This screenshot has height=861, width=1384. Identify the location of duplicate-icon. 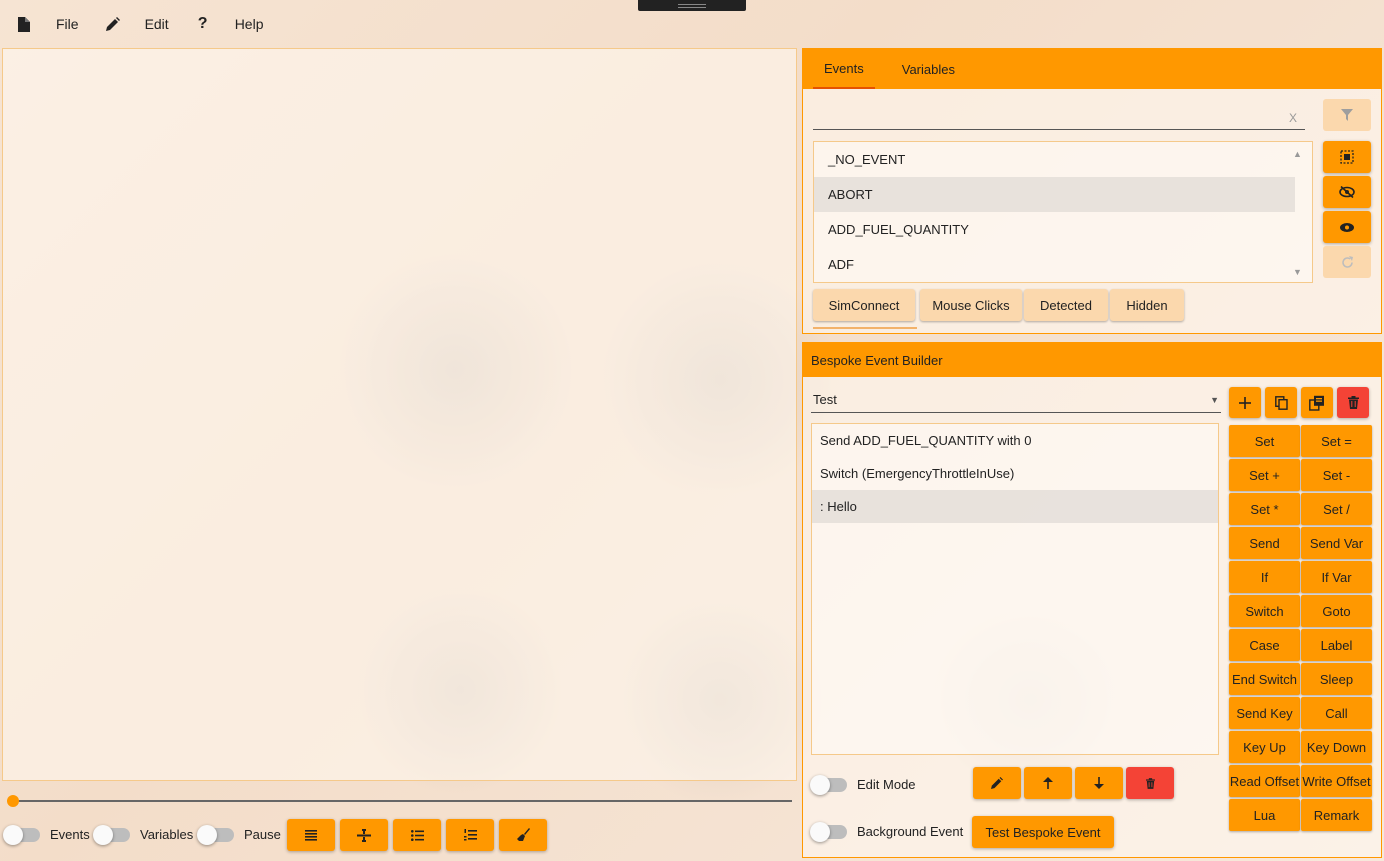
(1317, 403).